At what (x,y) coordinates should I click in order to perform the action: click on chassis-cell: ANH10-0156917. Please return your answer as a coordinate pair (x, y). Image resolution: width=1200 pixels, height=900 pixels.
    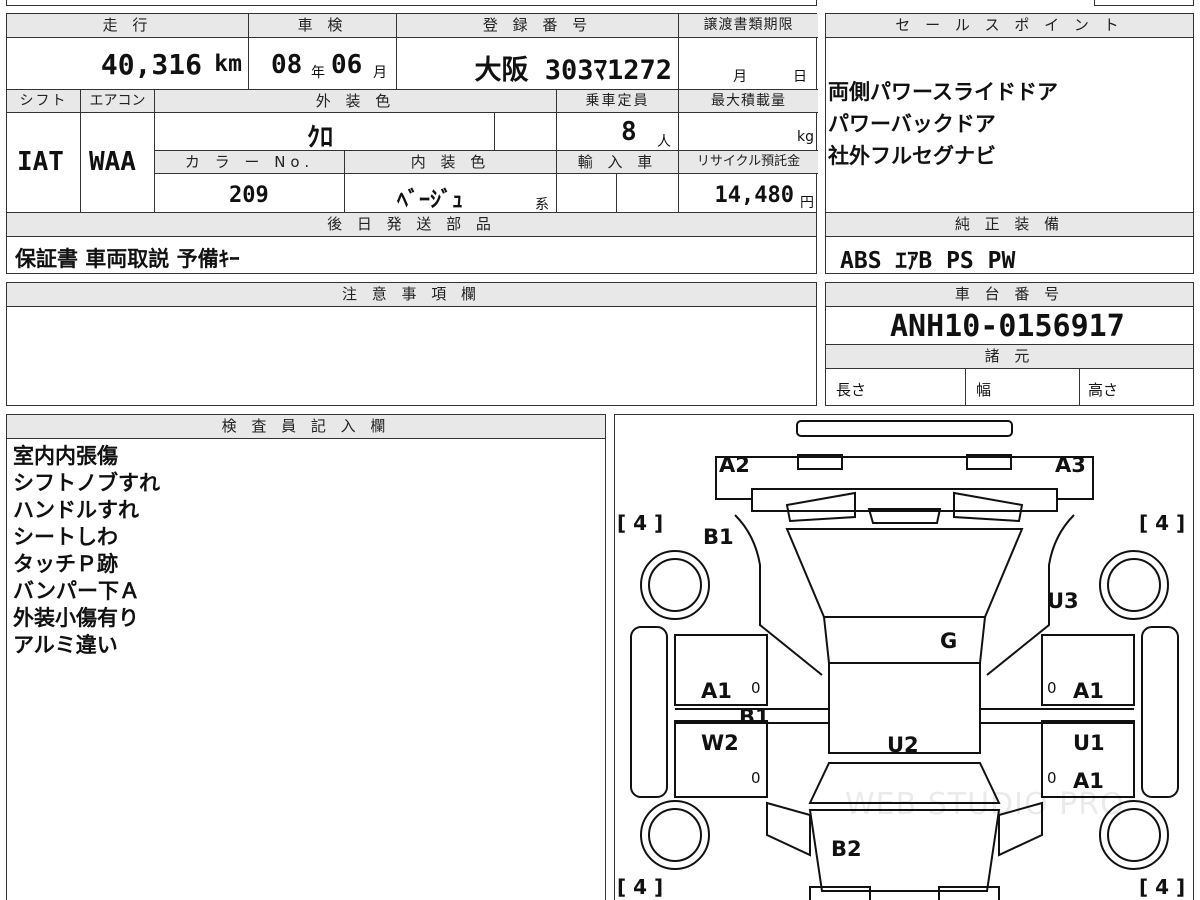
    Looking at the image, I should click on (1009, 326).